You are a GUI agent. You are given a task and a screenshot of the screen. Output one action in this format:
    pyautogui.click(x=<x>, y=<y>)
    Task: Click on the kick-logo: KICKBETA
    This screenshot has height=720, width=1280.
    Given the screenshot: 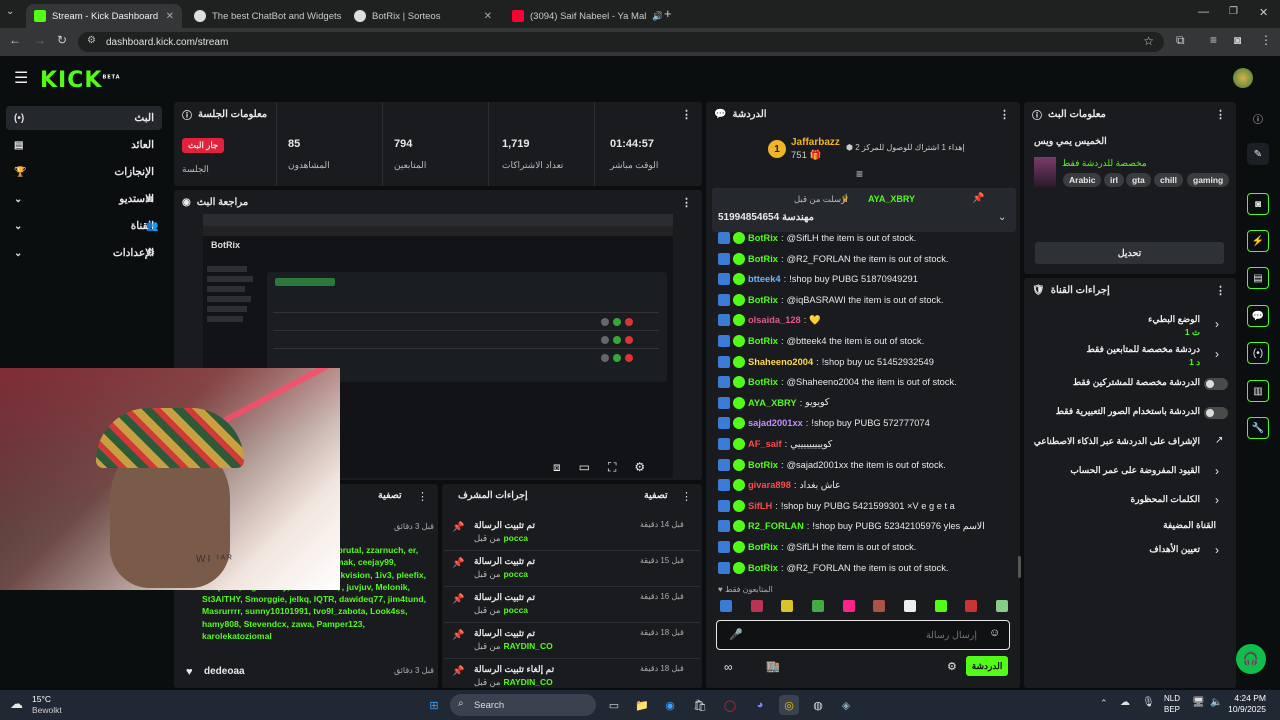 What is the action you would take?
    pyautogui.click(x=80, y=80)
    